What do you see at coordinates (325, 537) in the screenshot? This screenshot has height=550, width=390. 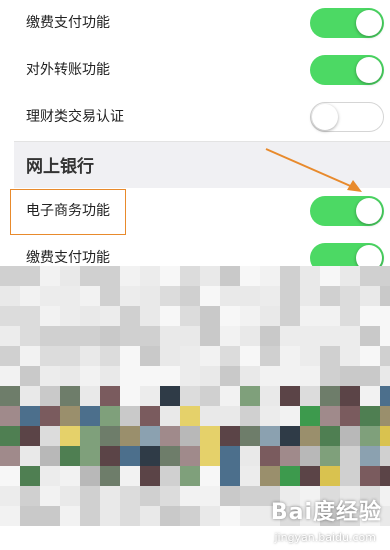 I see `watermark-url: jingyan.baidu.com` at bounding box center [325, 537].